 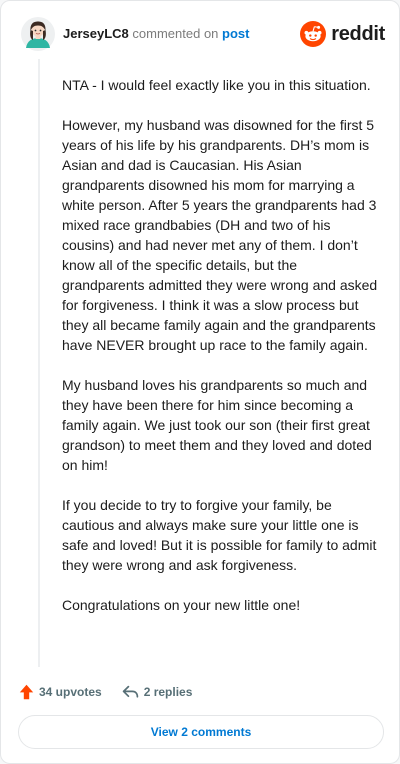 What do you see at coordinates (181, 605) in the screenshot?
I see `comment-paragraph: Congratulations on your new little one!` at bounding box center [181, 605].